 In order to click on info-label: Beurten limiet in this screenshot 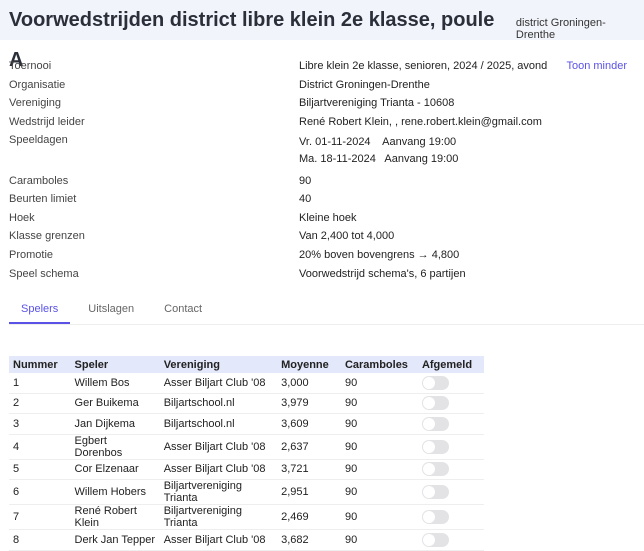, I will do `click(43, 199)`.